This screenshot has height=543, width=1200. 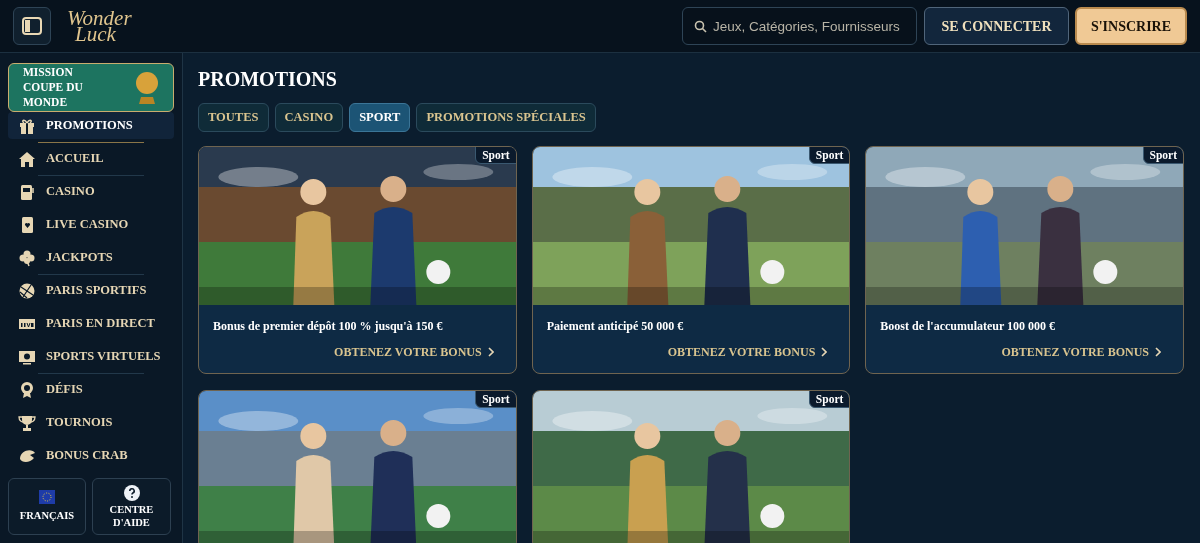 I want to click on trophy-icon, so click(x=27, y=422).